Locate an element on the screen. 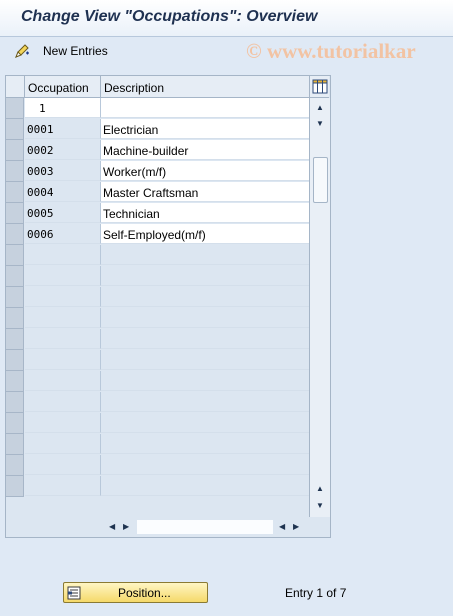 Image resolution: width=453 pixels, height=616 pixels. horizontal-scrollbar: ◀ ▶ ◀ ▶ is located at coordinates (205, 527).